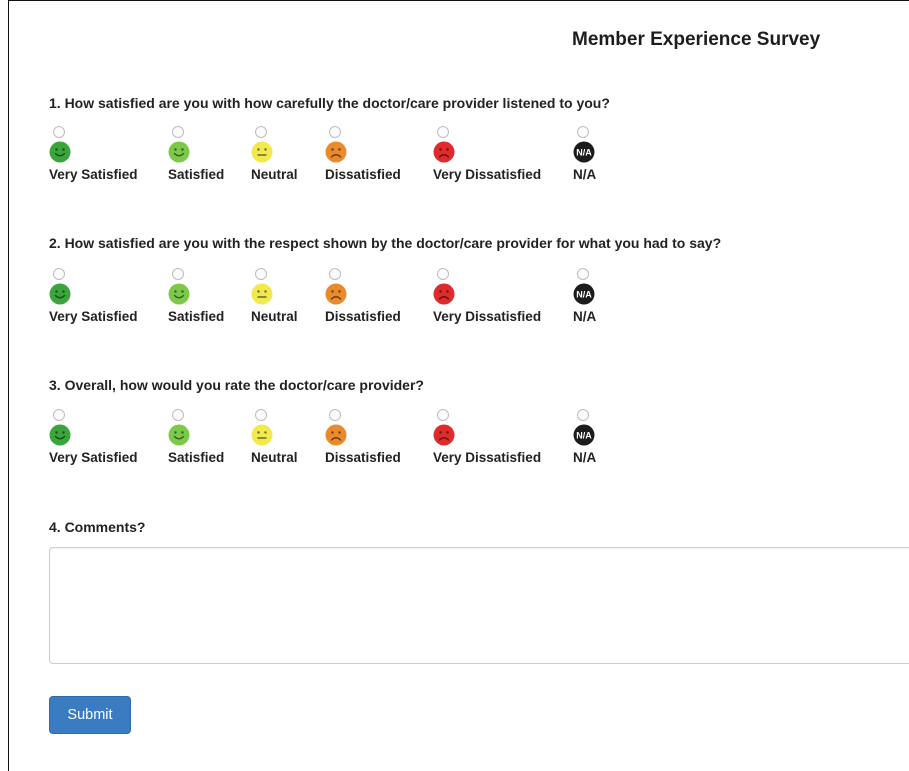 The height and width of the screenshot is (771, 909). What do you see at coordinates (498, 439) in the screenshot?
I see `q3-option-very-dissatisfied: Very Dissatisfied` at bounding box center [498, 439].